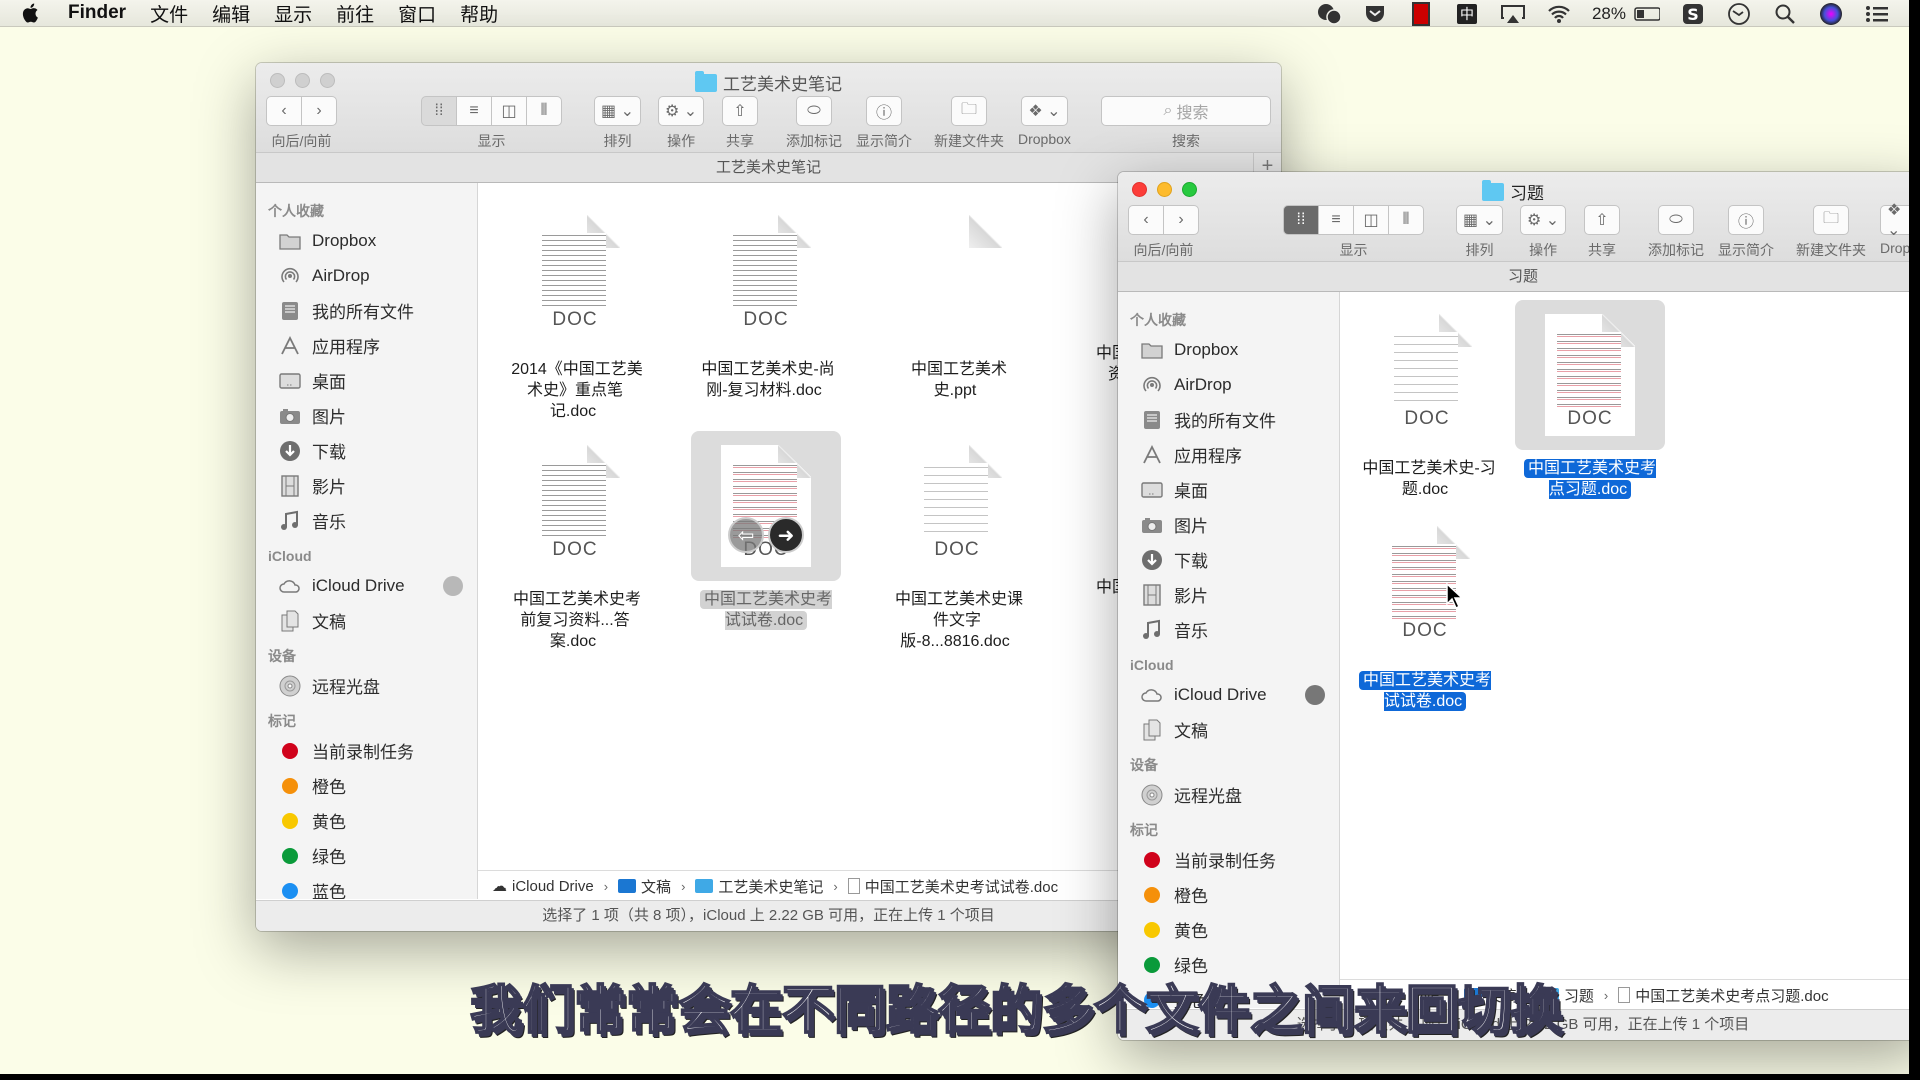  What do you see at coordinates (575, 541) in the screenshot?
I see `file-item: DOC 中国工艺美术史考前复习资料...答案.doc` at bounding box center [575, 541].